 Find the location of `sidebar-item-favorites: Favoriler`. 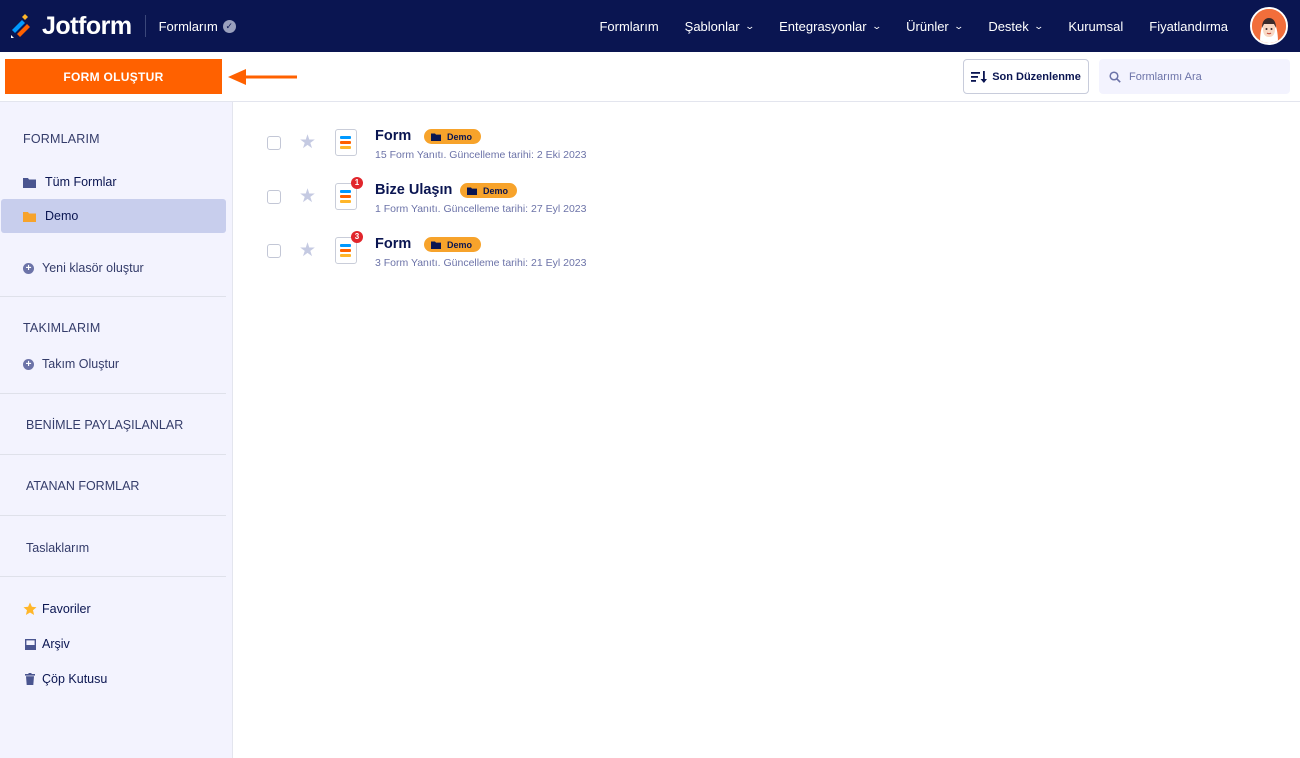

sidebar-item-favorites: Favoriler is located at coordinates (57, 609).